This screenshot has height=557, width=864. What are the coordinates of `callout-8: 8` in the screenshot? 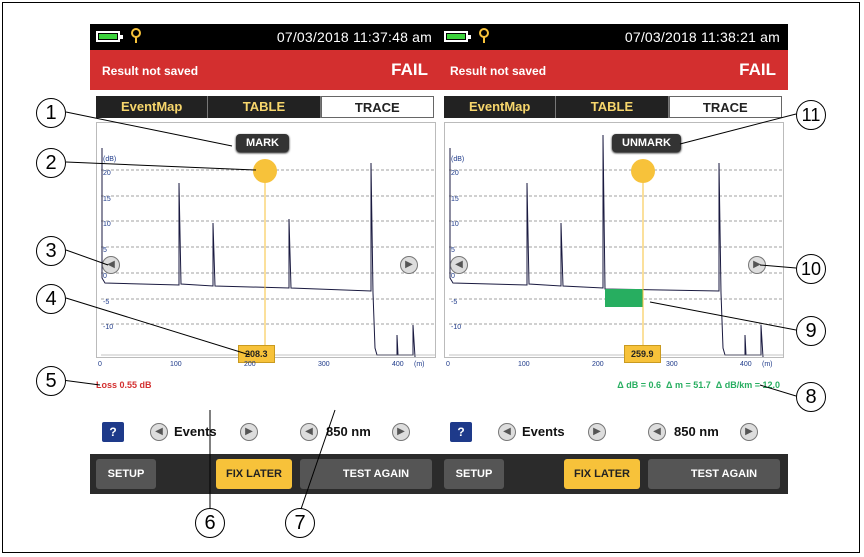 It's located at (811, 397).